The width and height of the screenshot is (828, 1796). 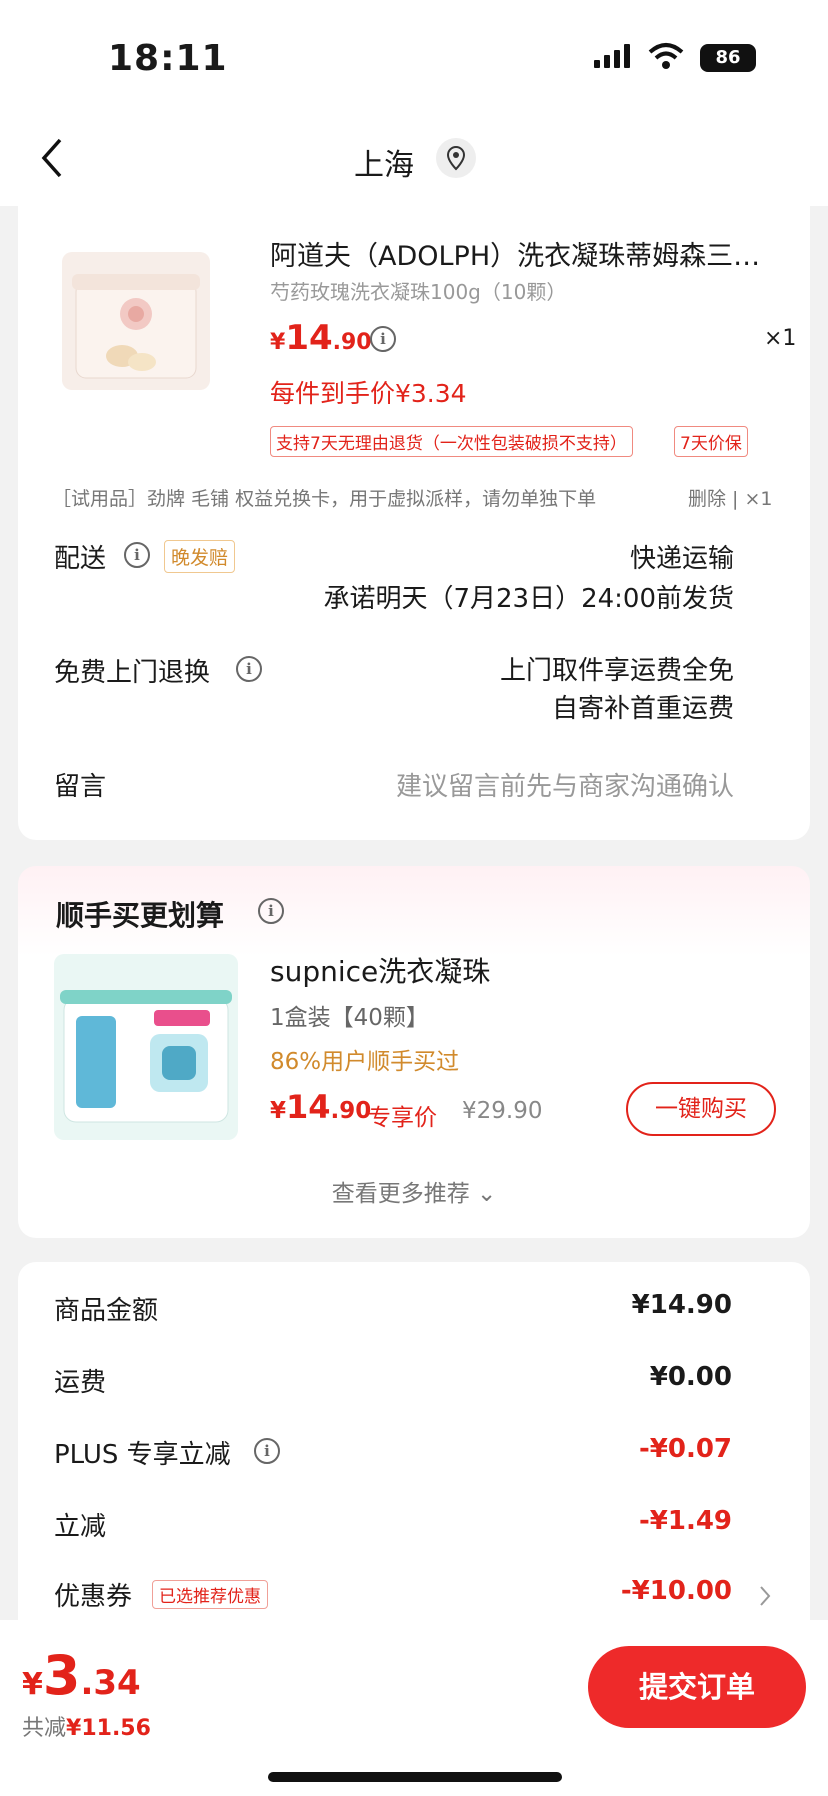 I want to click on status-bar: 18:11 86, so click(x=414, y=55).